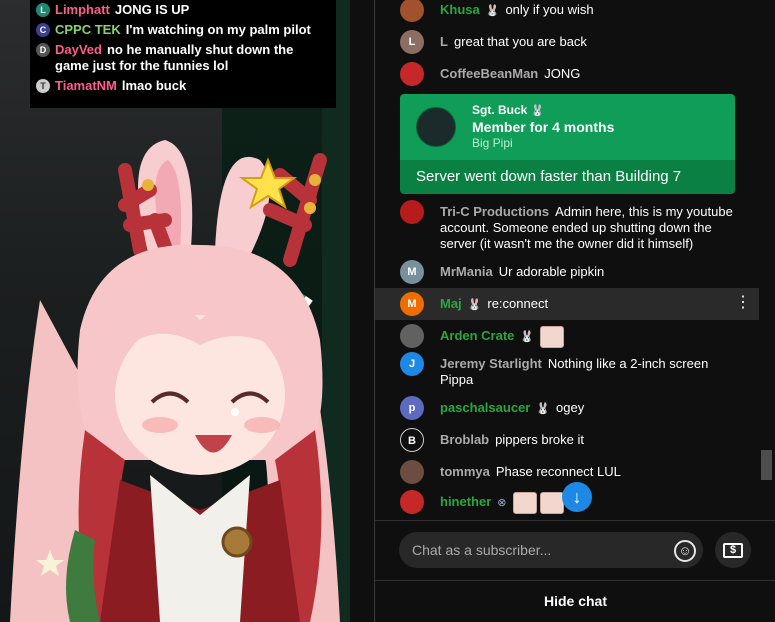 The height and width of the screenshot is (622, 775). What do you see at coordinates (743, 303) in the screenshot?
I see `more-options-icon: ⋮` at bounding box center [743, 303].